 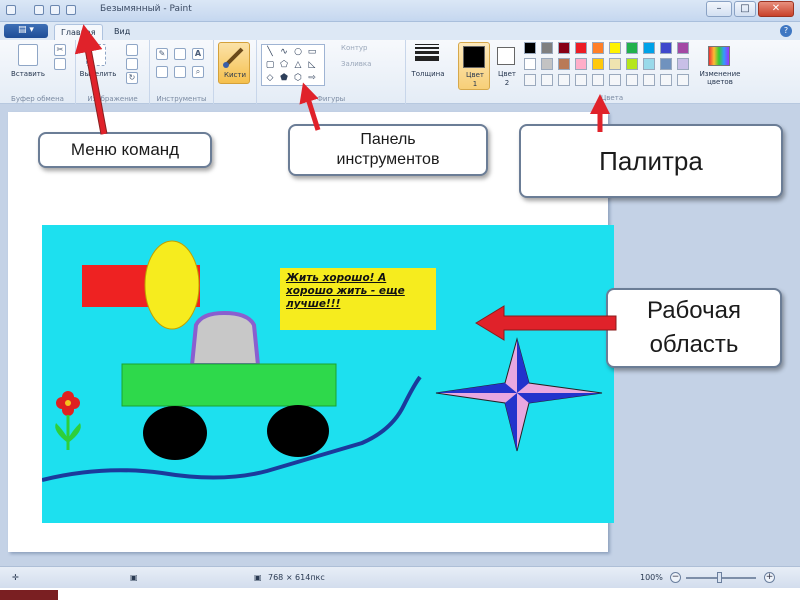 What do you see at coordinates (400, 11) in the screenshot?
I see `title-bar: Безымянный - Paint – □ ✕` at bounding box center [400, 11].